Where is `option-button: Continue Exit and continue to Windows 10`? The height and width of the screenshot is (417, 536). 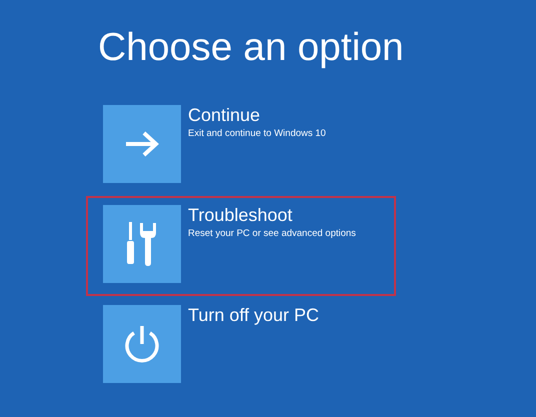 option-button: Continue Exit and continue to Windows 10 is located at coordinates (241, 146).